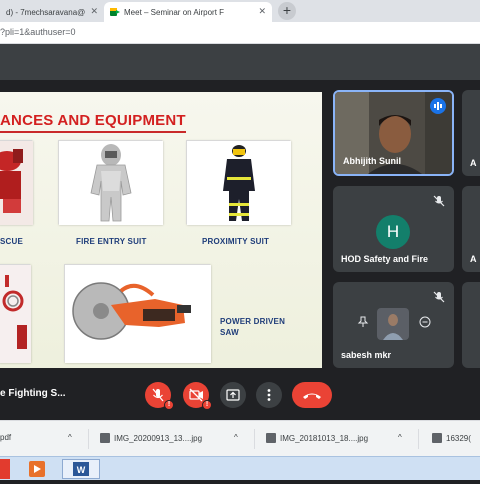  I want to click on speaking-indicator-icon, so click(438, 106).